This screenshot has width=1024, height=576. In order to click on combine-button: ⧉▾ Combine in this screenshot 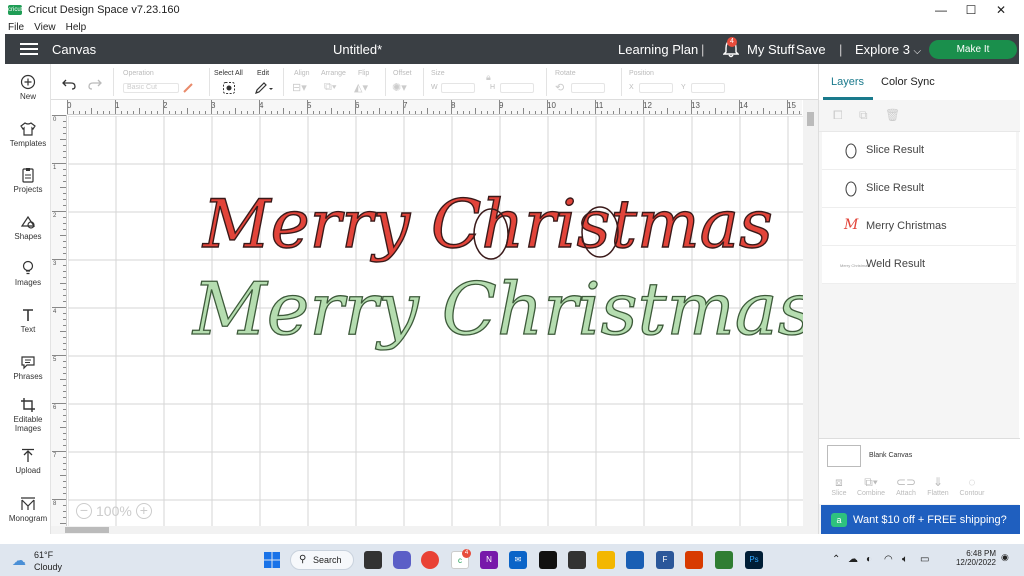, I will do `click(871, 485)`.